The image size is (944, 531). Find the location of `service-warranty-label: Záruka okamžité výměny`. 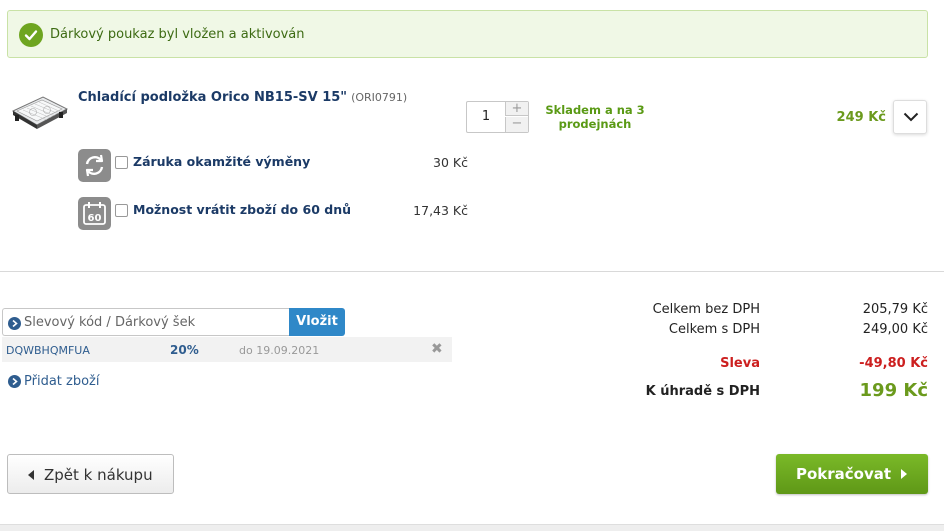

service-warranty-label: Záruka okamžité výměny is located at coordinates (221, 161).